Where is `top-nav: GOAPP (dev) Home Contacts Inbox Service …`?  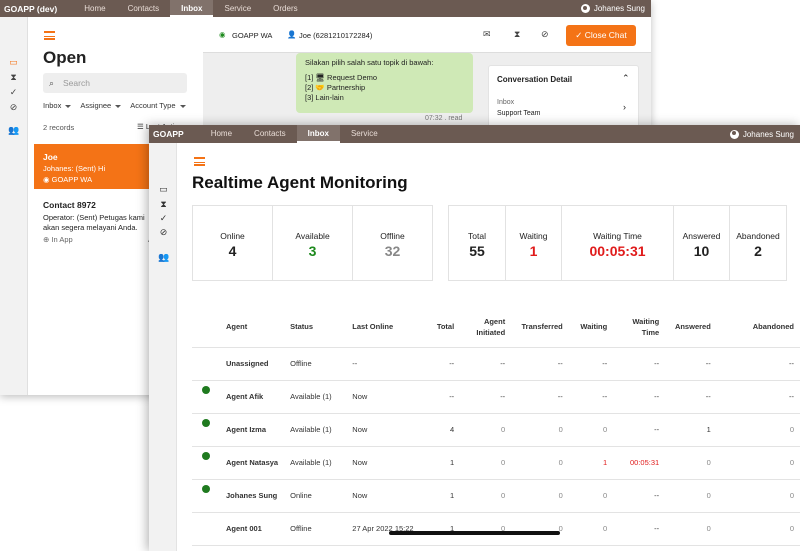
top-nav: GOAPP (dev) Home Contacts Inbox Service … is located at coordinates (325, 8).